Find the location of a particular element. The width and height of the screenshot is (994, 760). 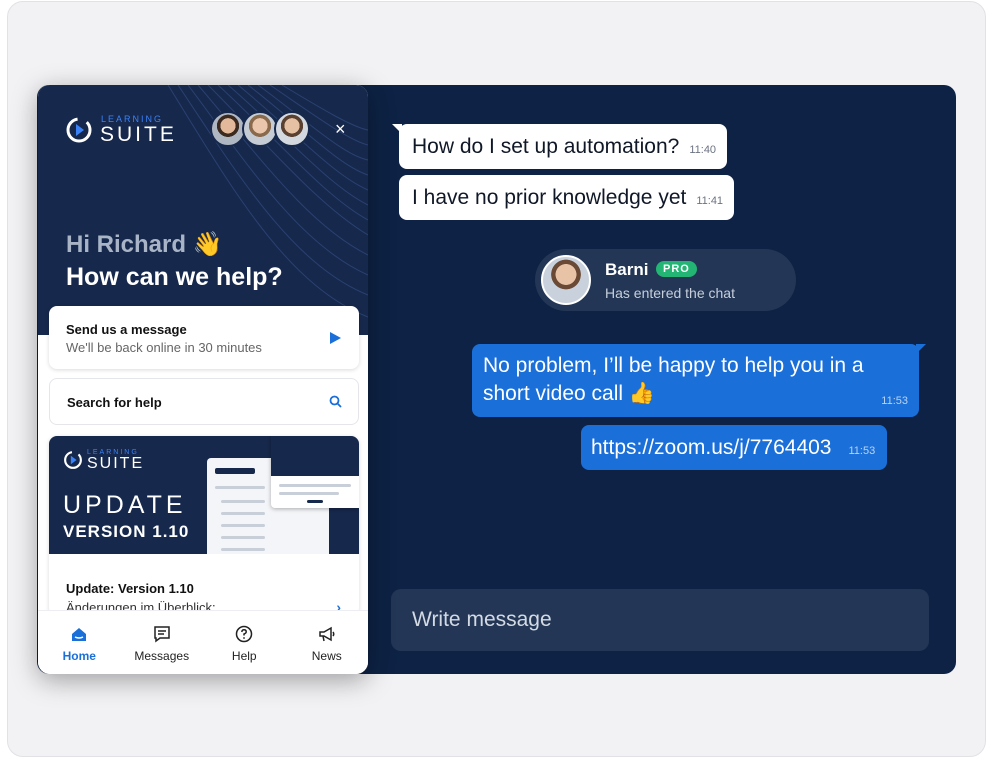

pro-badge: PRO is located at coordinates (676, 269).